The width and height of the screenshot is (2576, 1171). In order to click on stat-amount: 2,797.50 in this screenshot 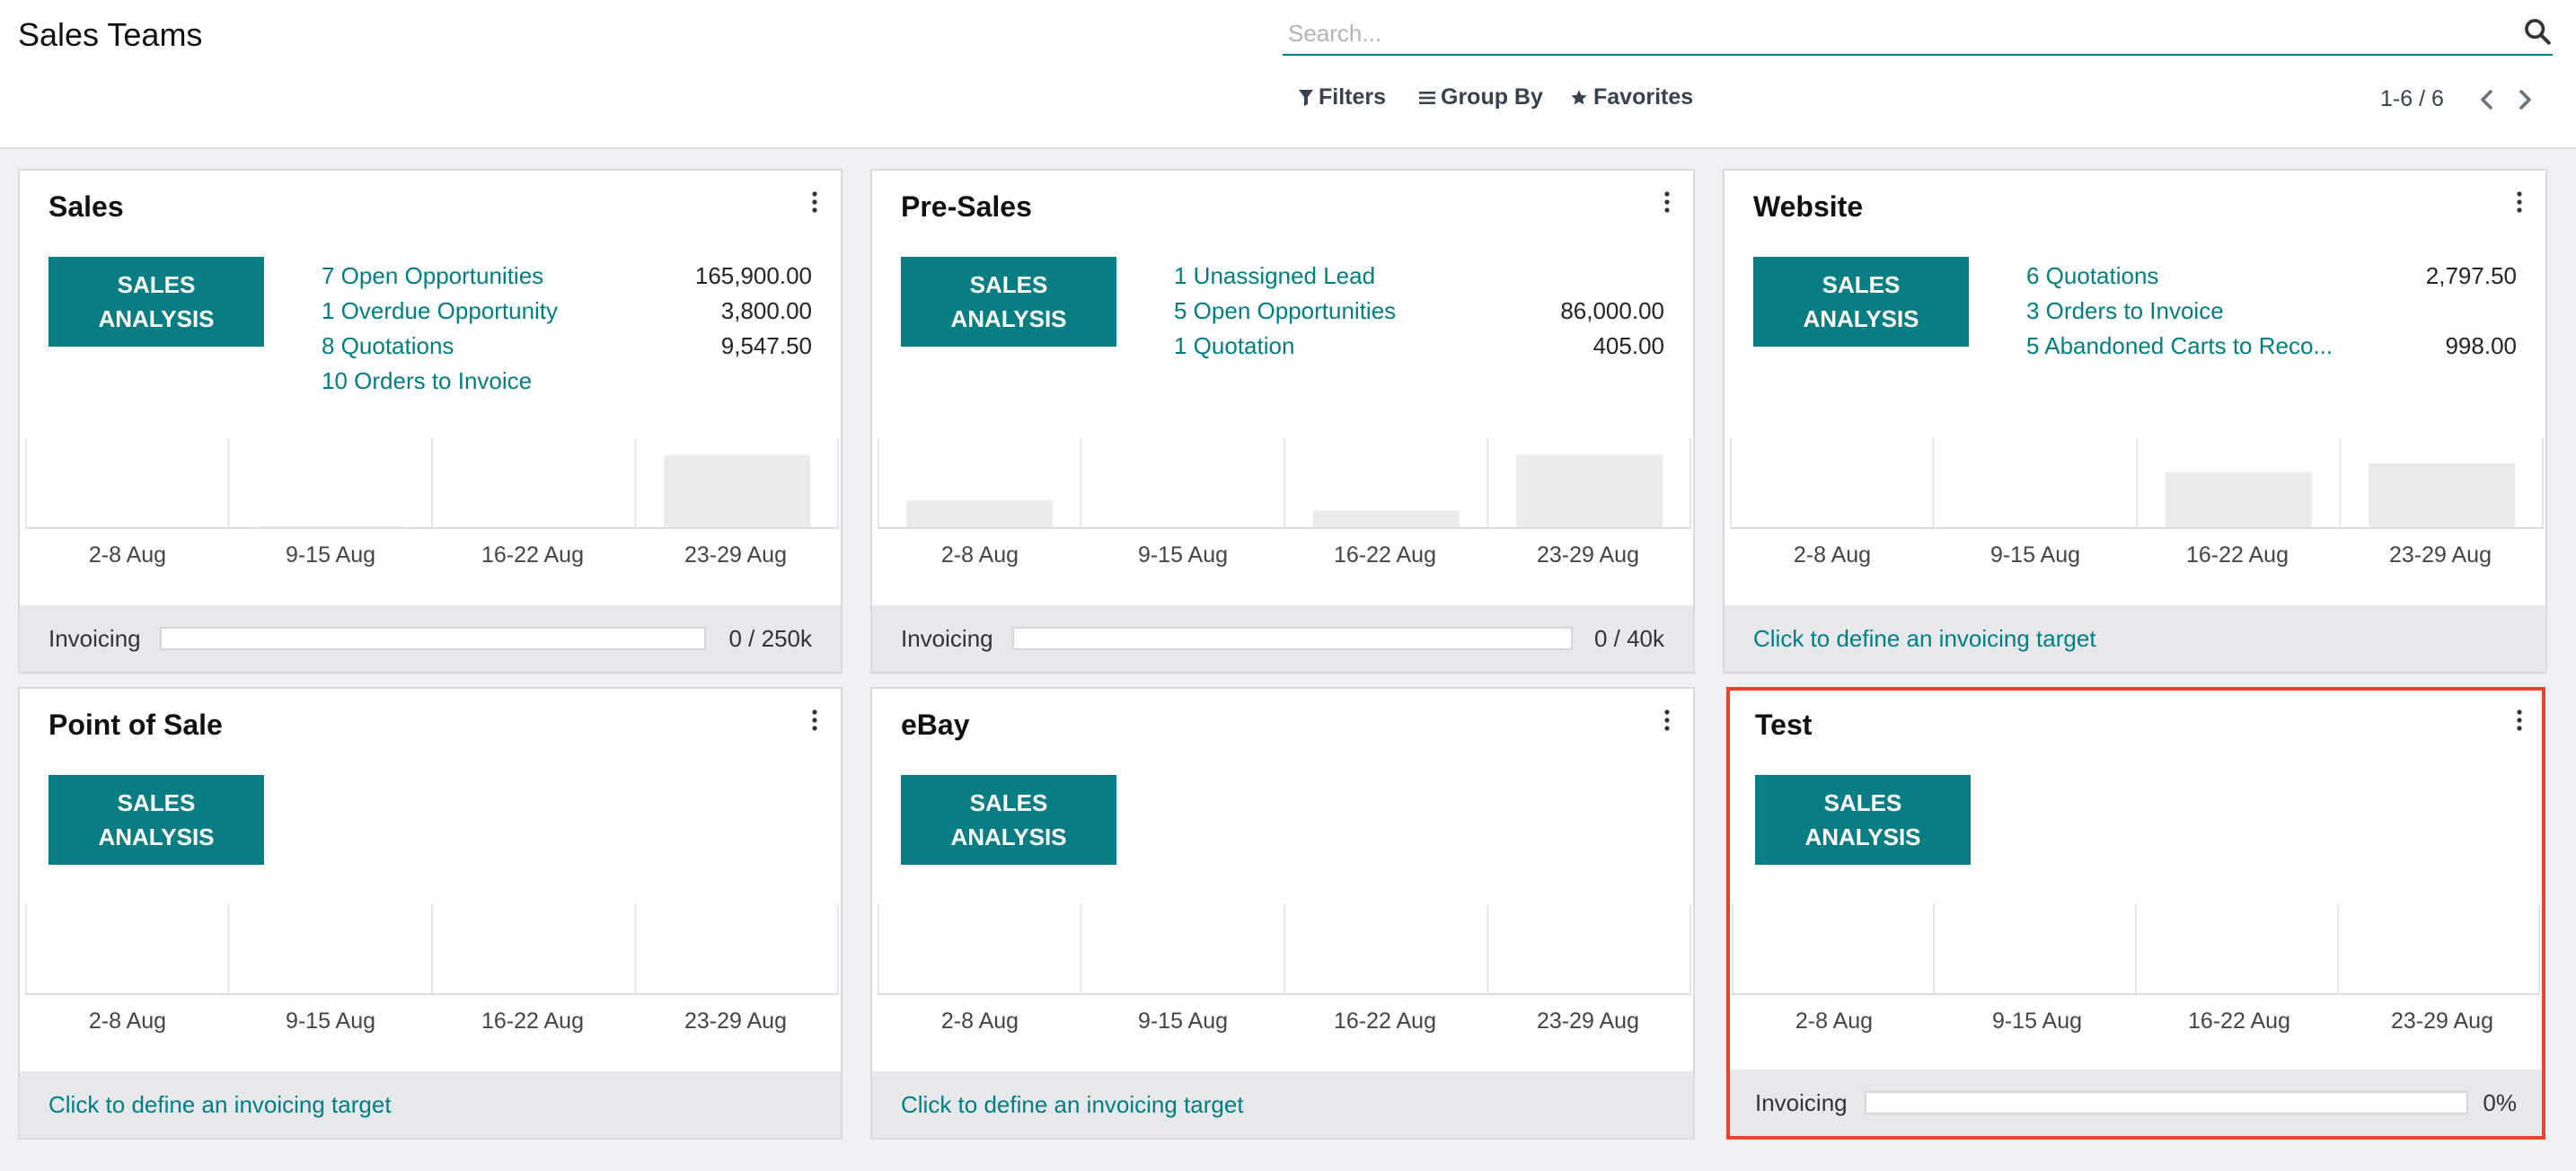, I will do `click(2471, 275)`.